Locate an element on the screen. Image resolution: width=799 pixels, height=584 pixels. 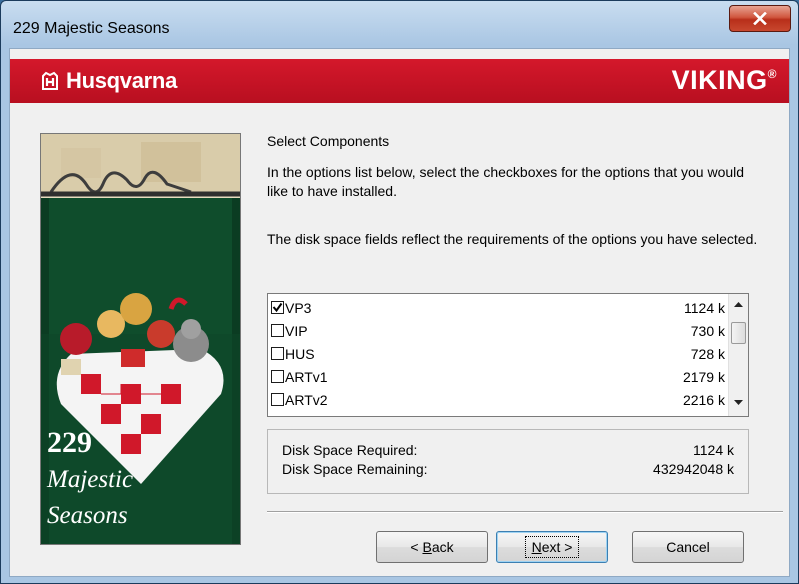
section-heading: Select Components is located at coordinates (328, 141).